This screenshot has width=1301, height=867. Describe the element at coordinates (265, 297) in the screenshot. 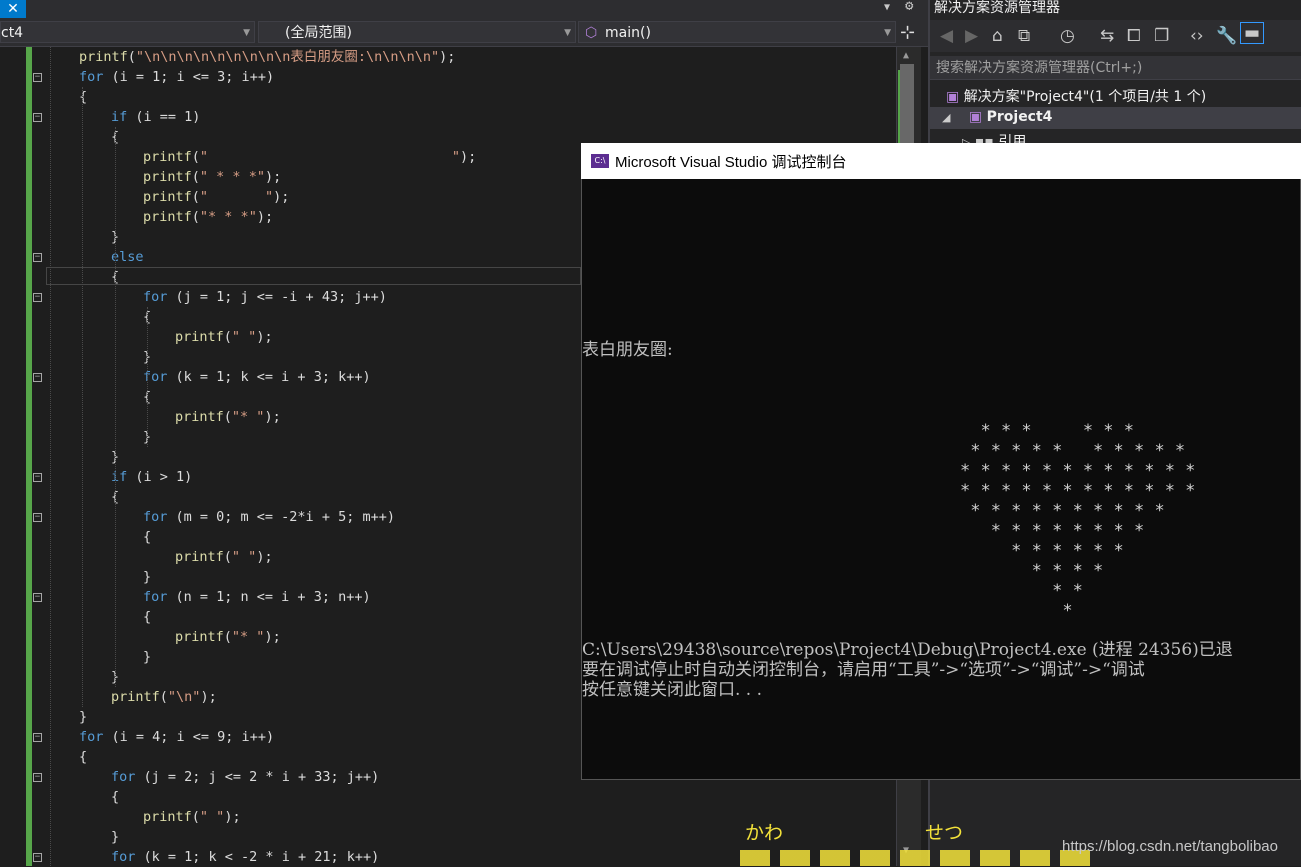

I see `code-line: for (j = 1; j <= -i + 43; j++)` at that location.